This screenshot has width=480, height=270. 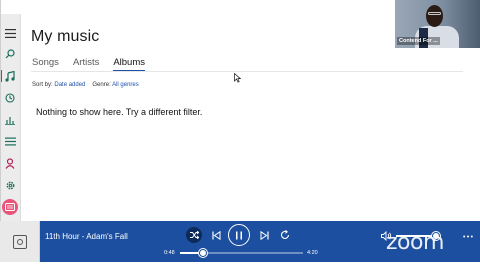 I want to click on seek-bar, so click(x=241, y=253).